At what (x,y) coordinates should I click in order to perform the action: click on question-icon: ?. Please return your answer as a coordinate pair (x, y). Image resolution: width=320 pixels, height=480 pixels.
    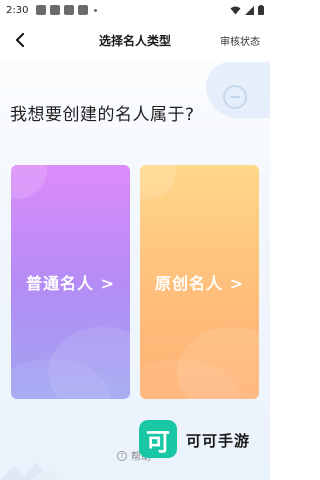
    Looking at the image, I should click on (122, 455).